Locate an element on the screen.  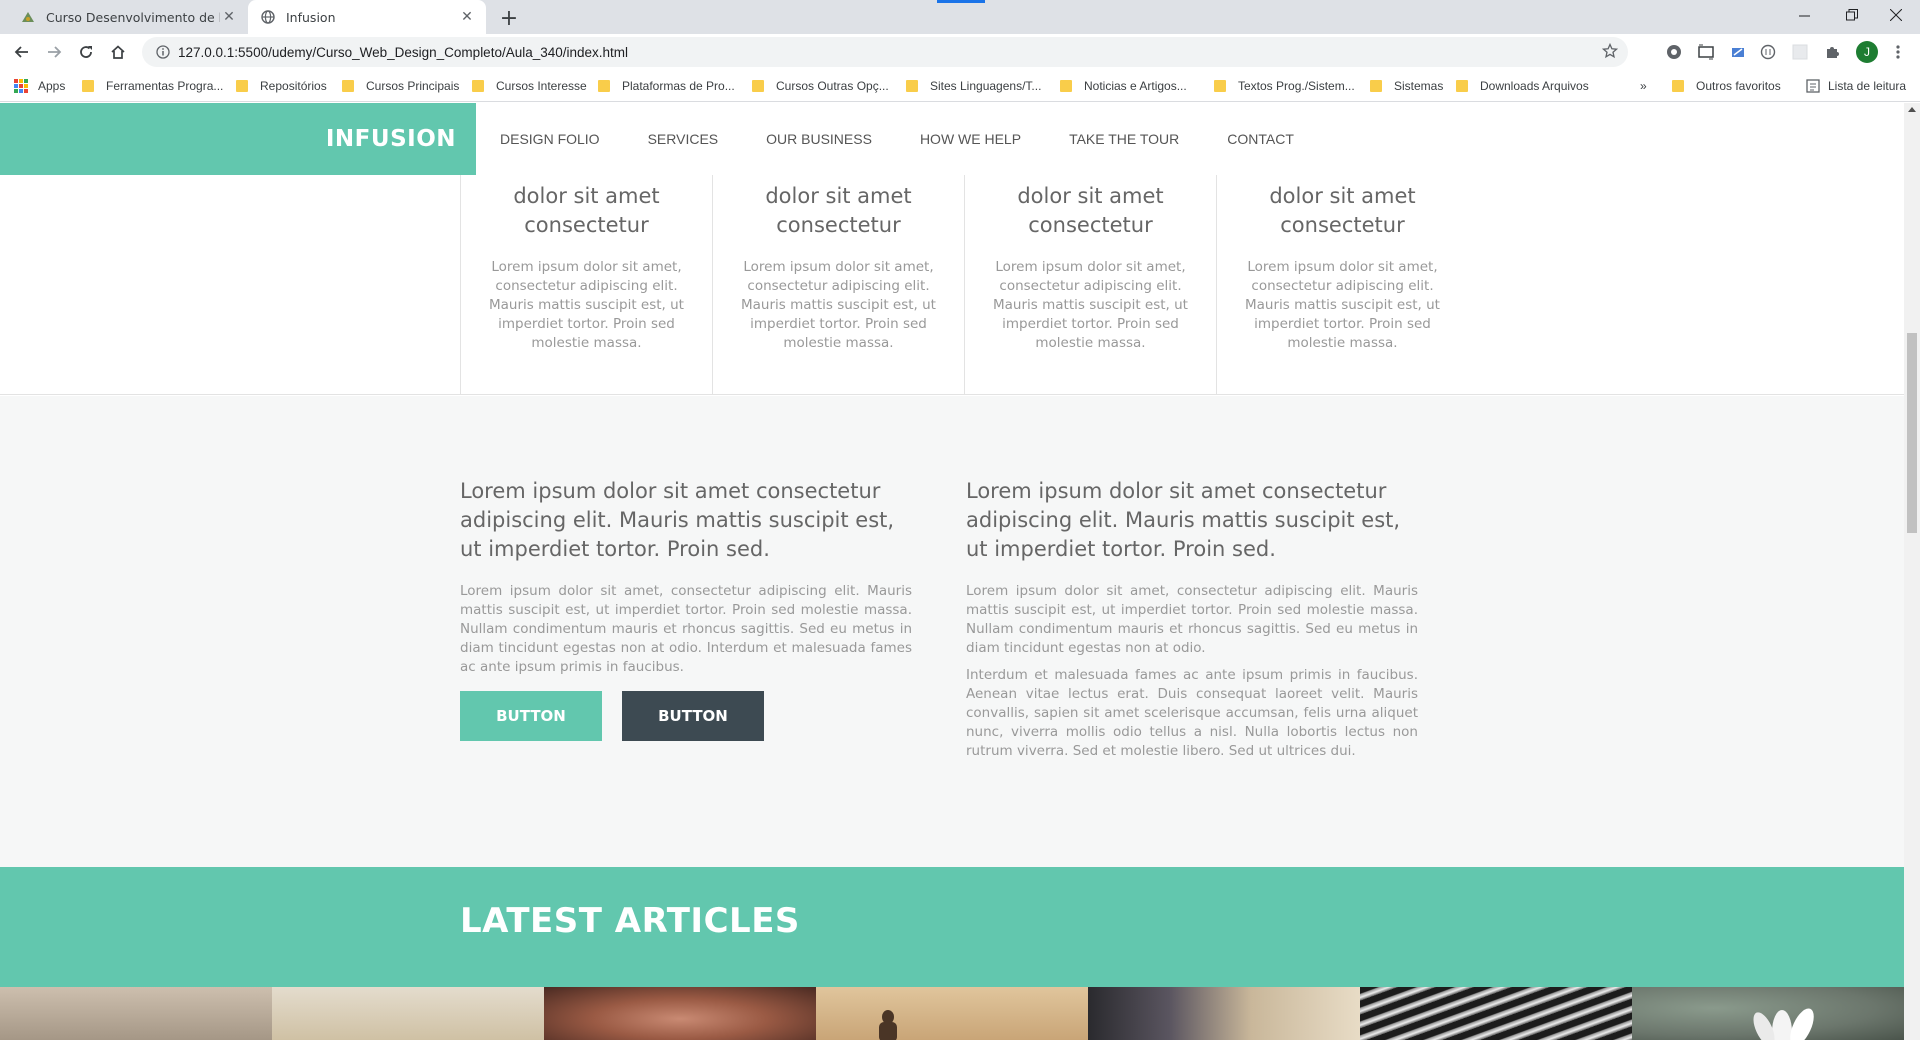
extension-edit-icon is located at coordinates (1738, 52).